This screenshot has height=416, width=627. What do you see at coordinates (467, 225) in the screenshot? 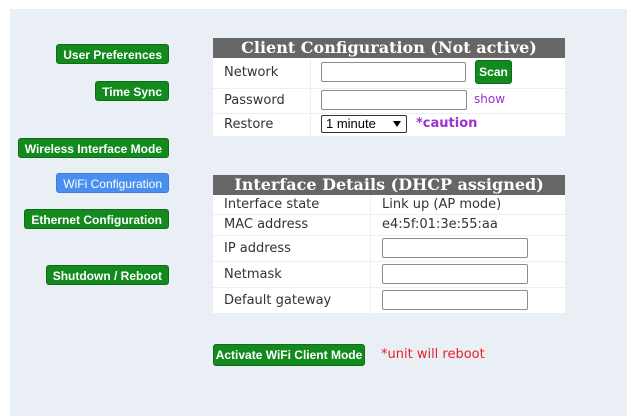
I see `mac-address-value: e4:5f:01:3e:55:aa` at bounding box center [467, 225].